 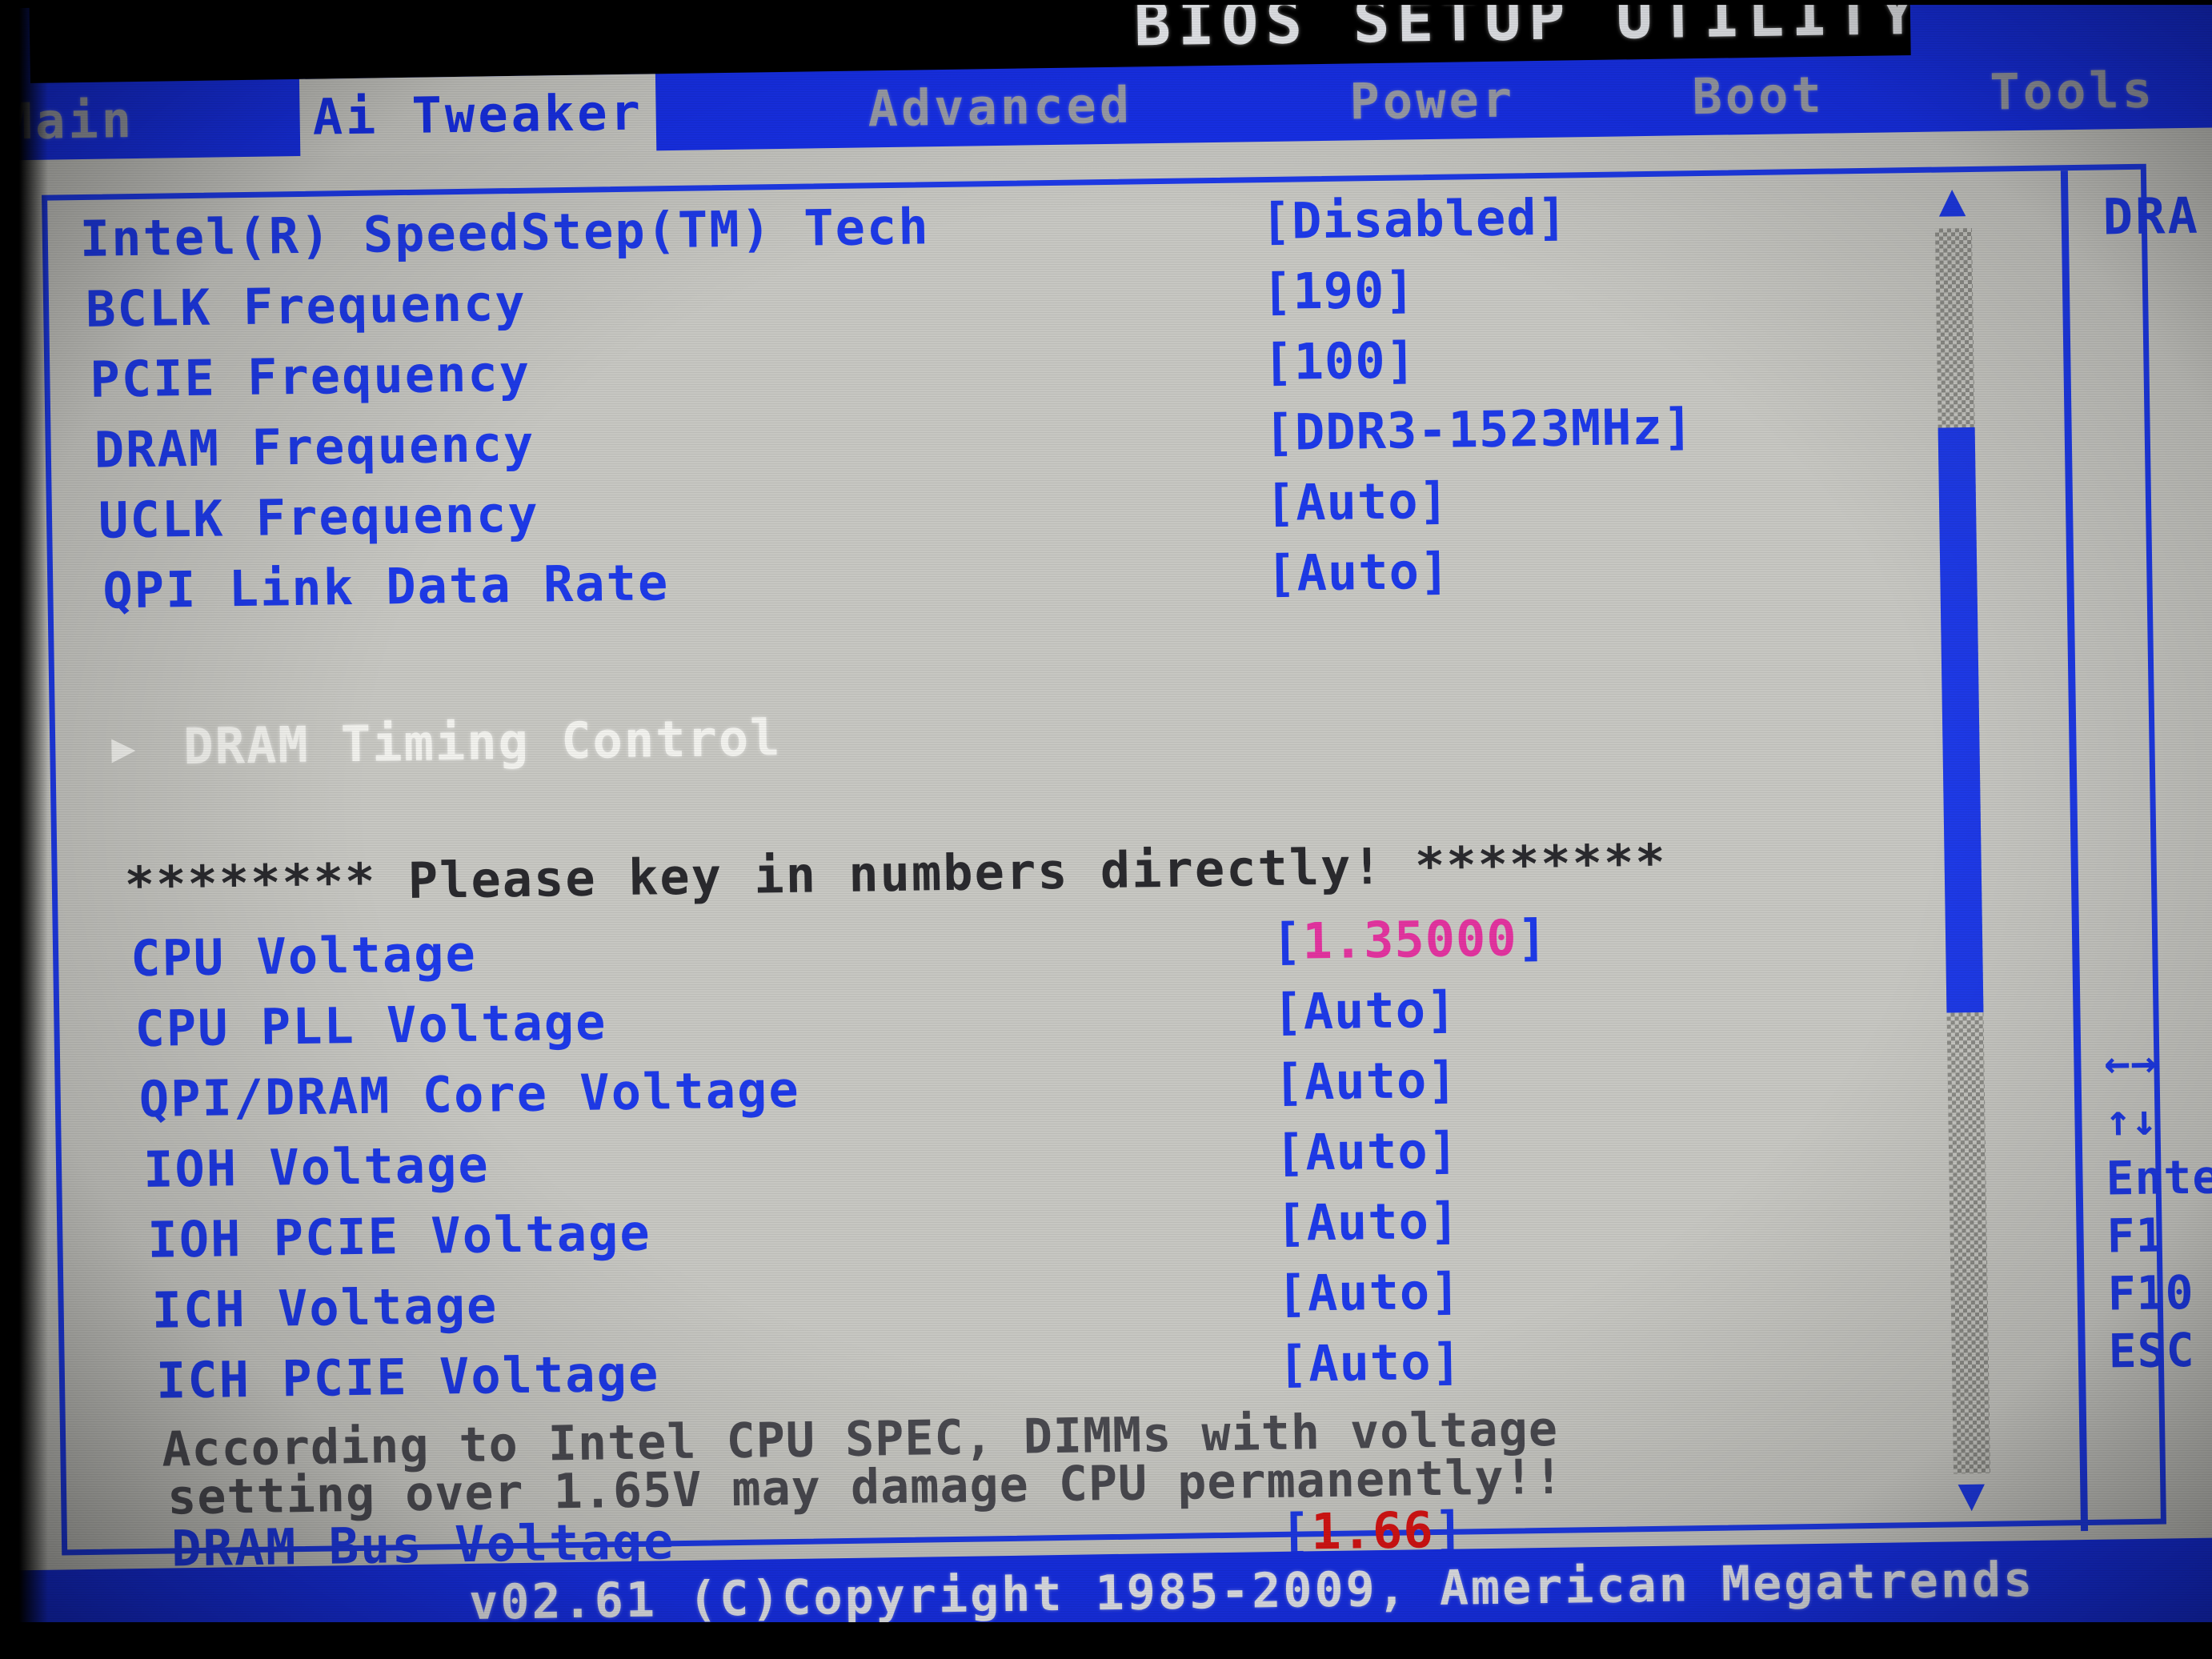 I want to click on row-label: UCLK Frequency, so click(x=319, y=517).